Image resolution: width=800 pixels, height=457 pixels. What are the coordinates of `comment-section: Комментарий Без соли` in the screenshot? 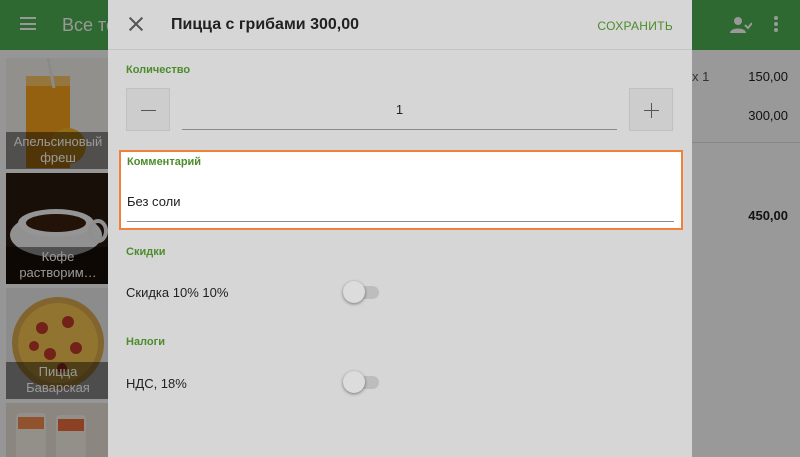 It's located at (401, 190).